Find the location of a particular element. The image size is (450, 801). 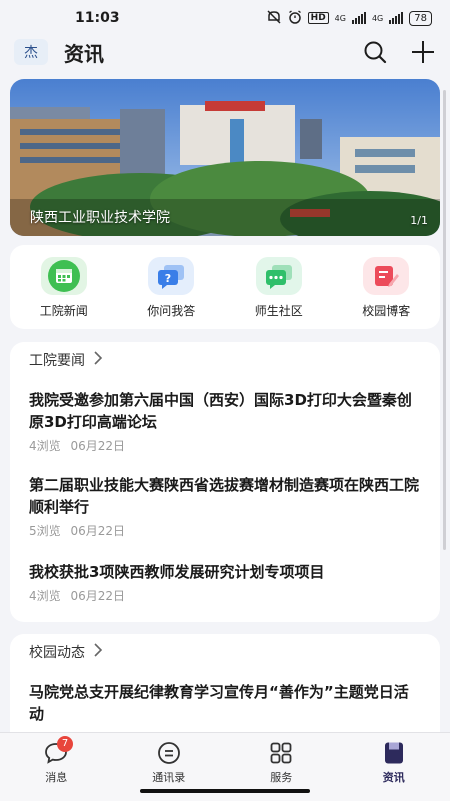

nav-messages: 7 消息 is located at coordinates (56, 767).